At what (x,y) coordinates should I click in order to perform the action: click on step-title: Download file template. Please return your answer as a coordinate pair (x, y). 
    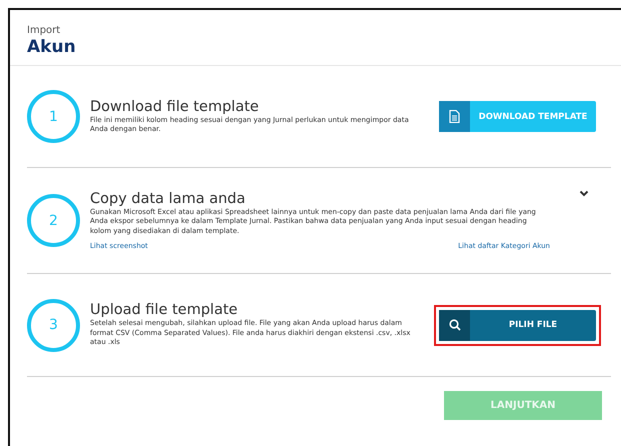
    Looking at the image, I should click on (174, 106).